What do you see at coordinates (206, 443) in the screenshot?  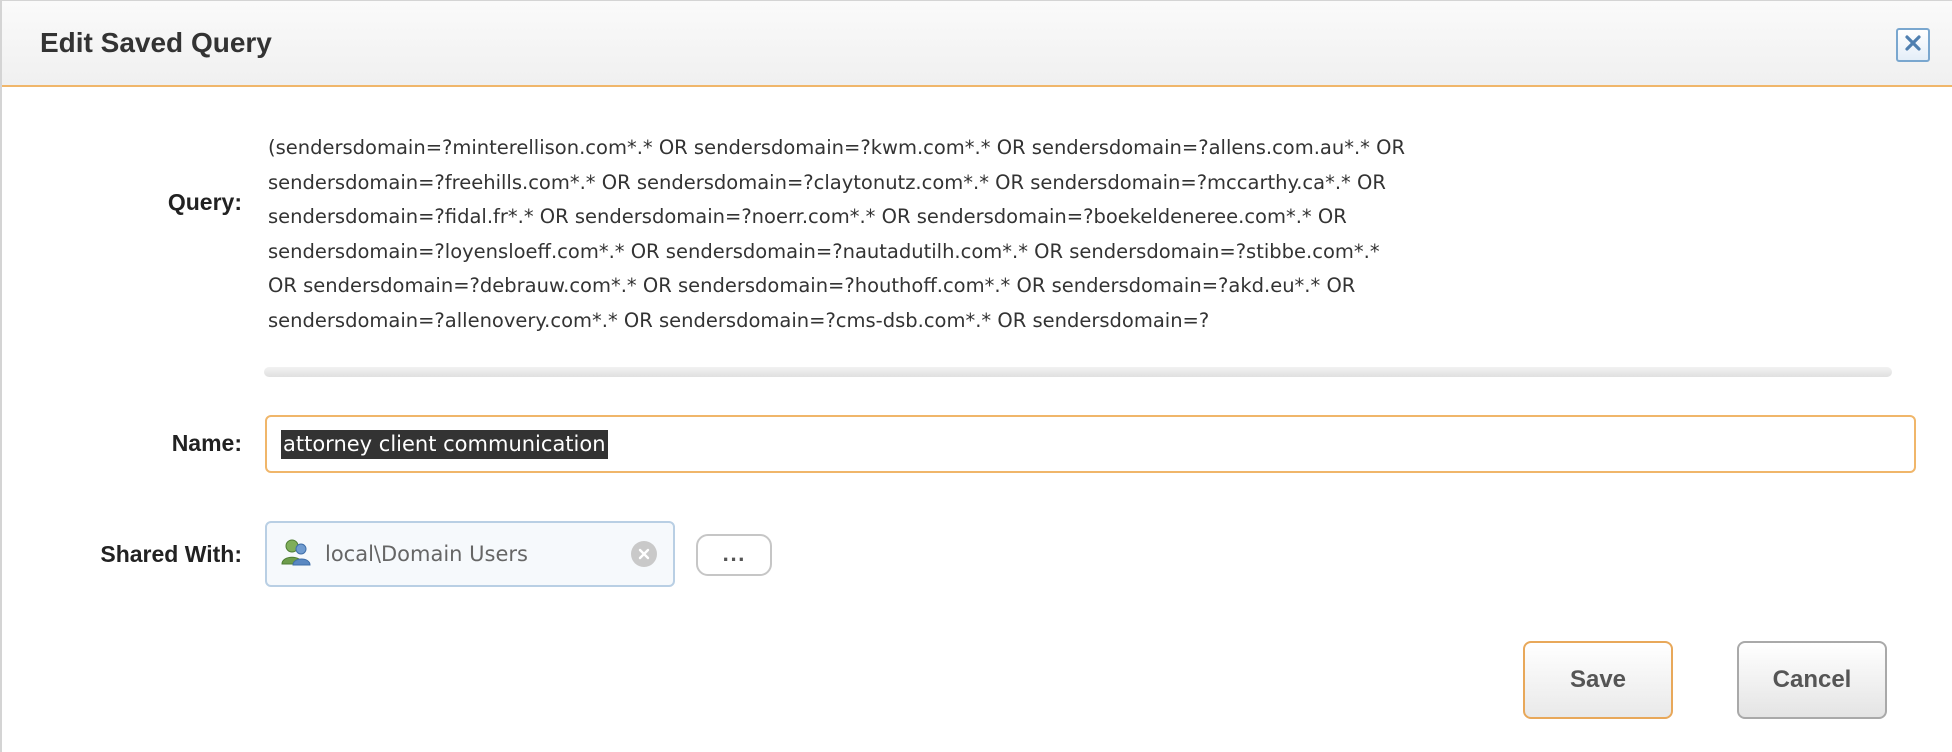 I see `name-label: Name:` at bounding box center [206, 443].